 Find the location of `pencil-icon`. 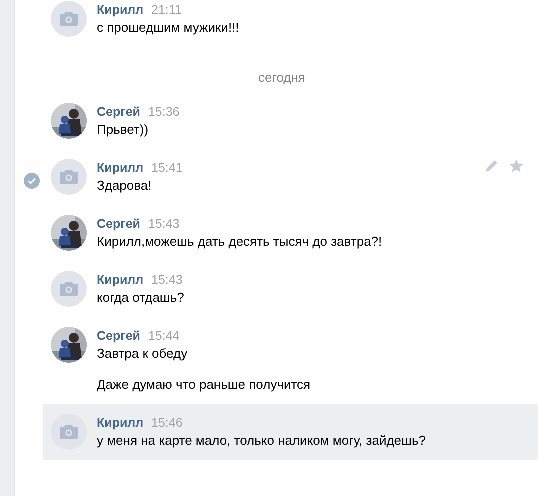

pencil-icon is located at coordinates (492, 166).